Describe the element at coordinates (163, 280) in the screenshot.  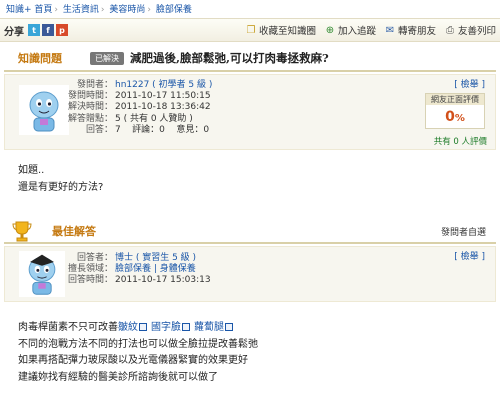
I see `answer-time: 2011-10-17 15:03:13` at that location.